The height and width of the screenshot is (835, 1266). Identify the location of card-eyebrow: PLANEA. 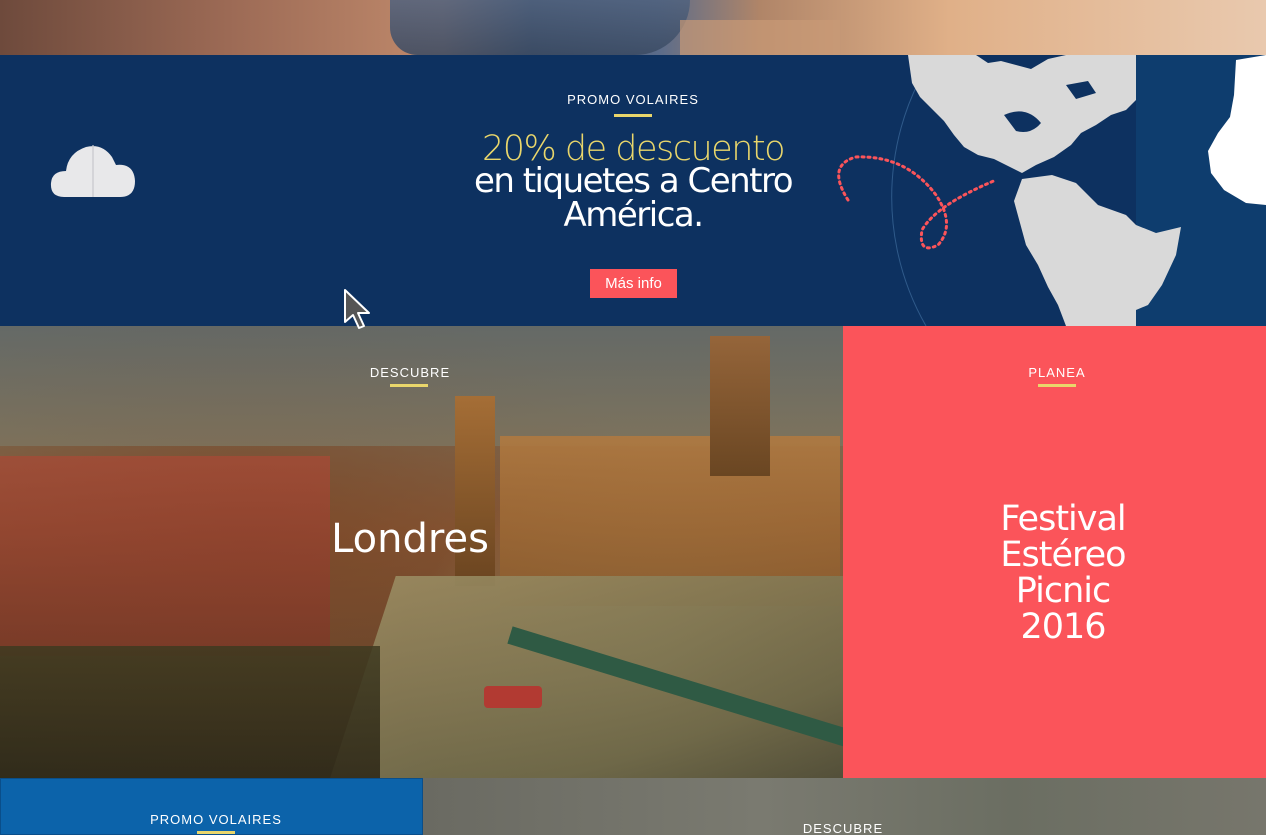
(1057, 372).